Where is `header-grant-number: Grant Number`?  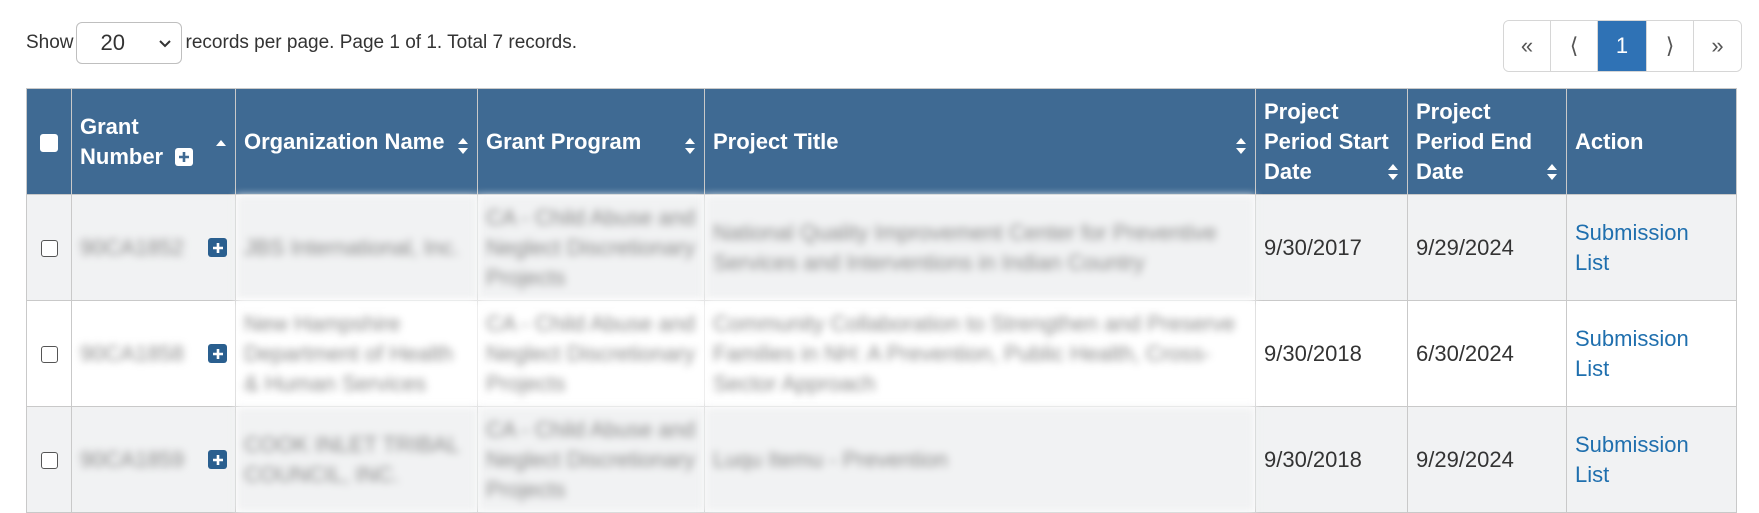 header-grant-number: Grant Number is located at coordinates (153, 141).